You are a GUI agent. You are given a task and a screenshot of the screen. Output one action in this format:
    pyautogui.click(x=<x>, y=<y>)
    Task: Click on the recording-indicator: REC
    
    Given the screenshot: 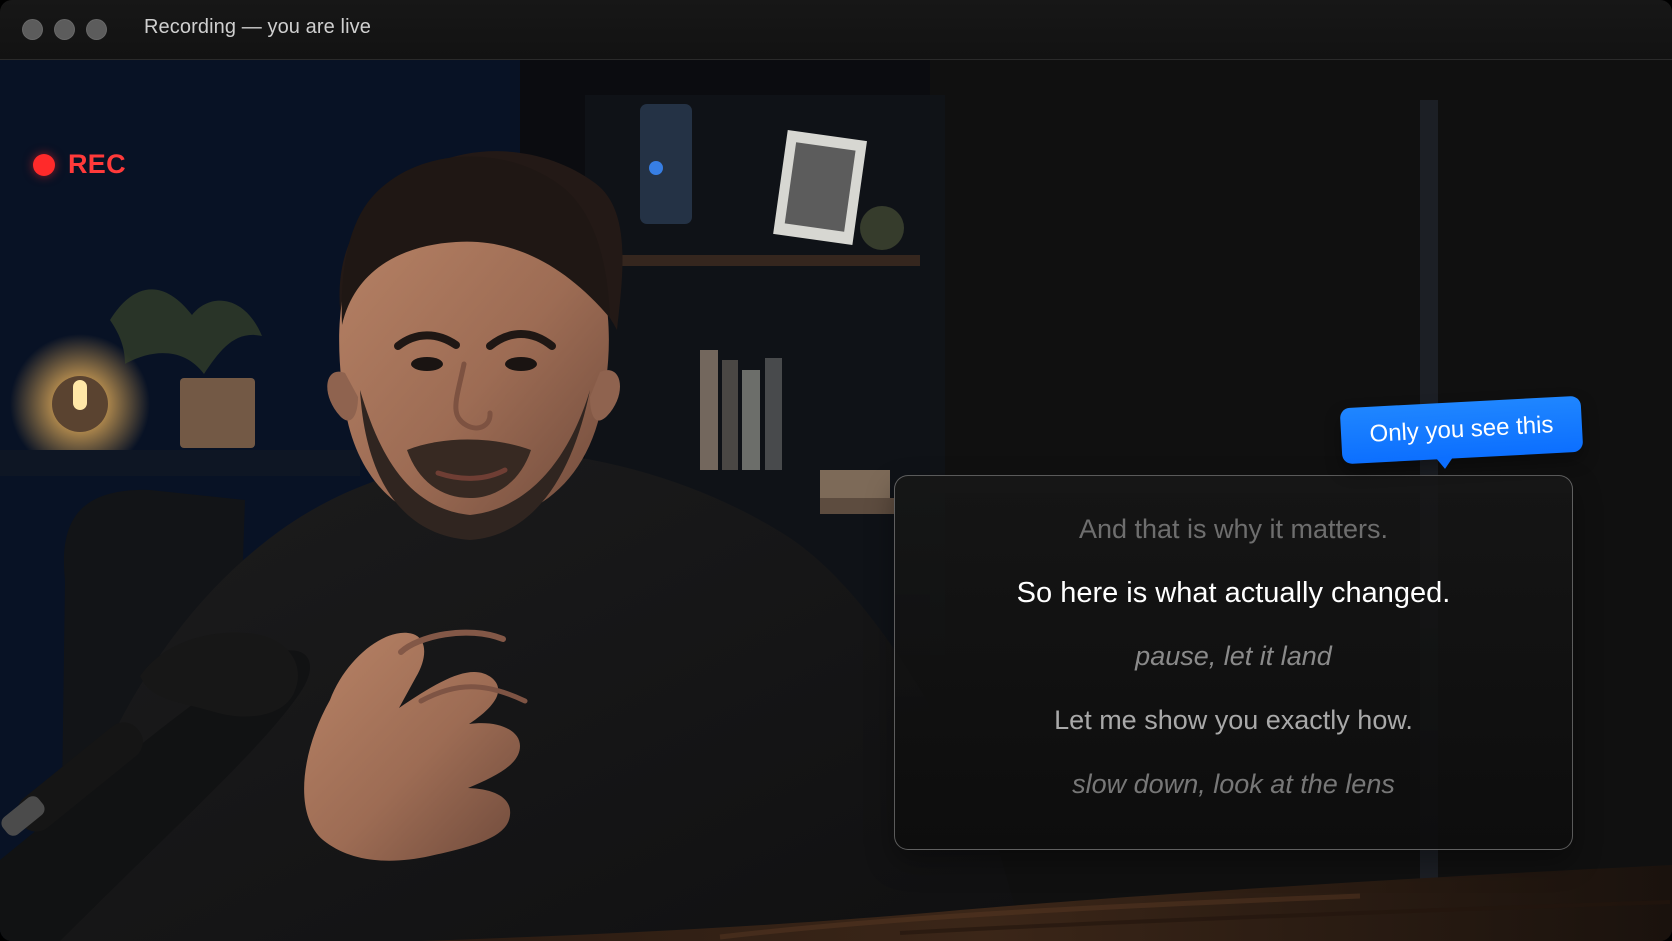 What is the action you would take?
    pyautogui.click(x=79, y=164)
    